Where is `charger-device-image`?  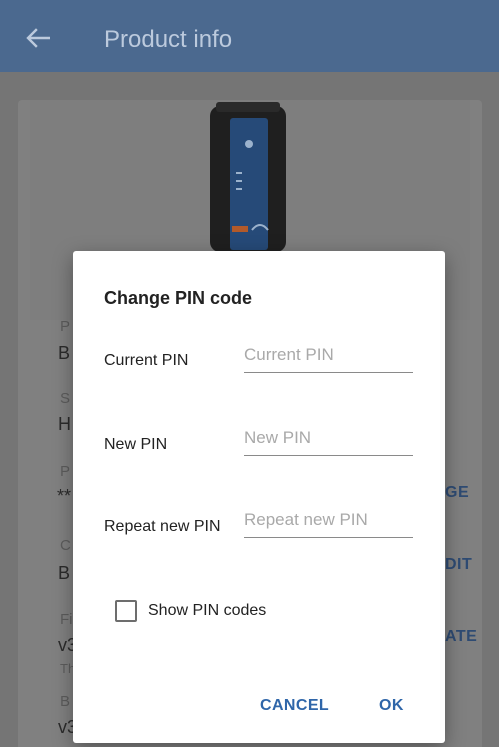
charger-device-image is located at coordinates (248, 177).